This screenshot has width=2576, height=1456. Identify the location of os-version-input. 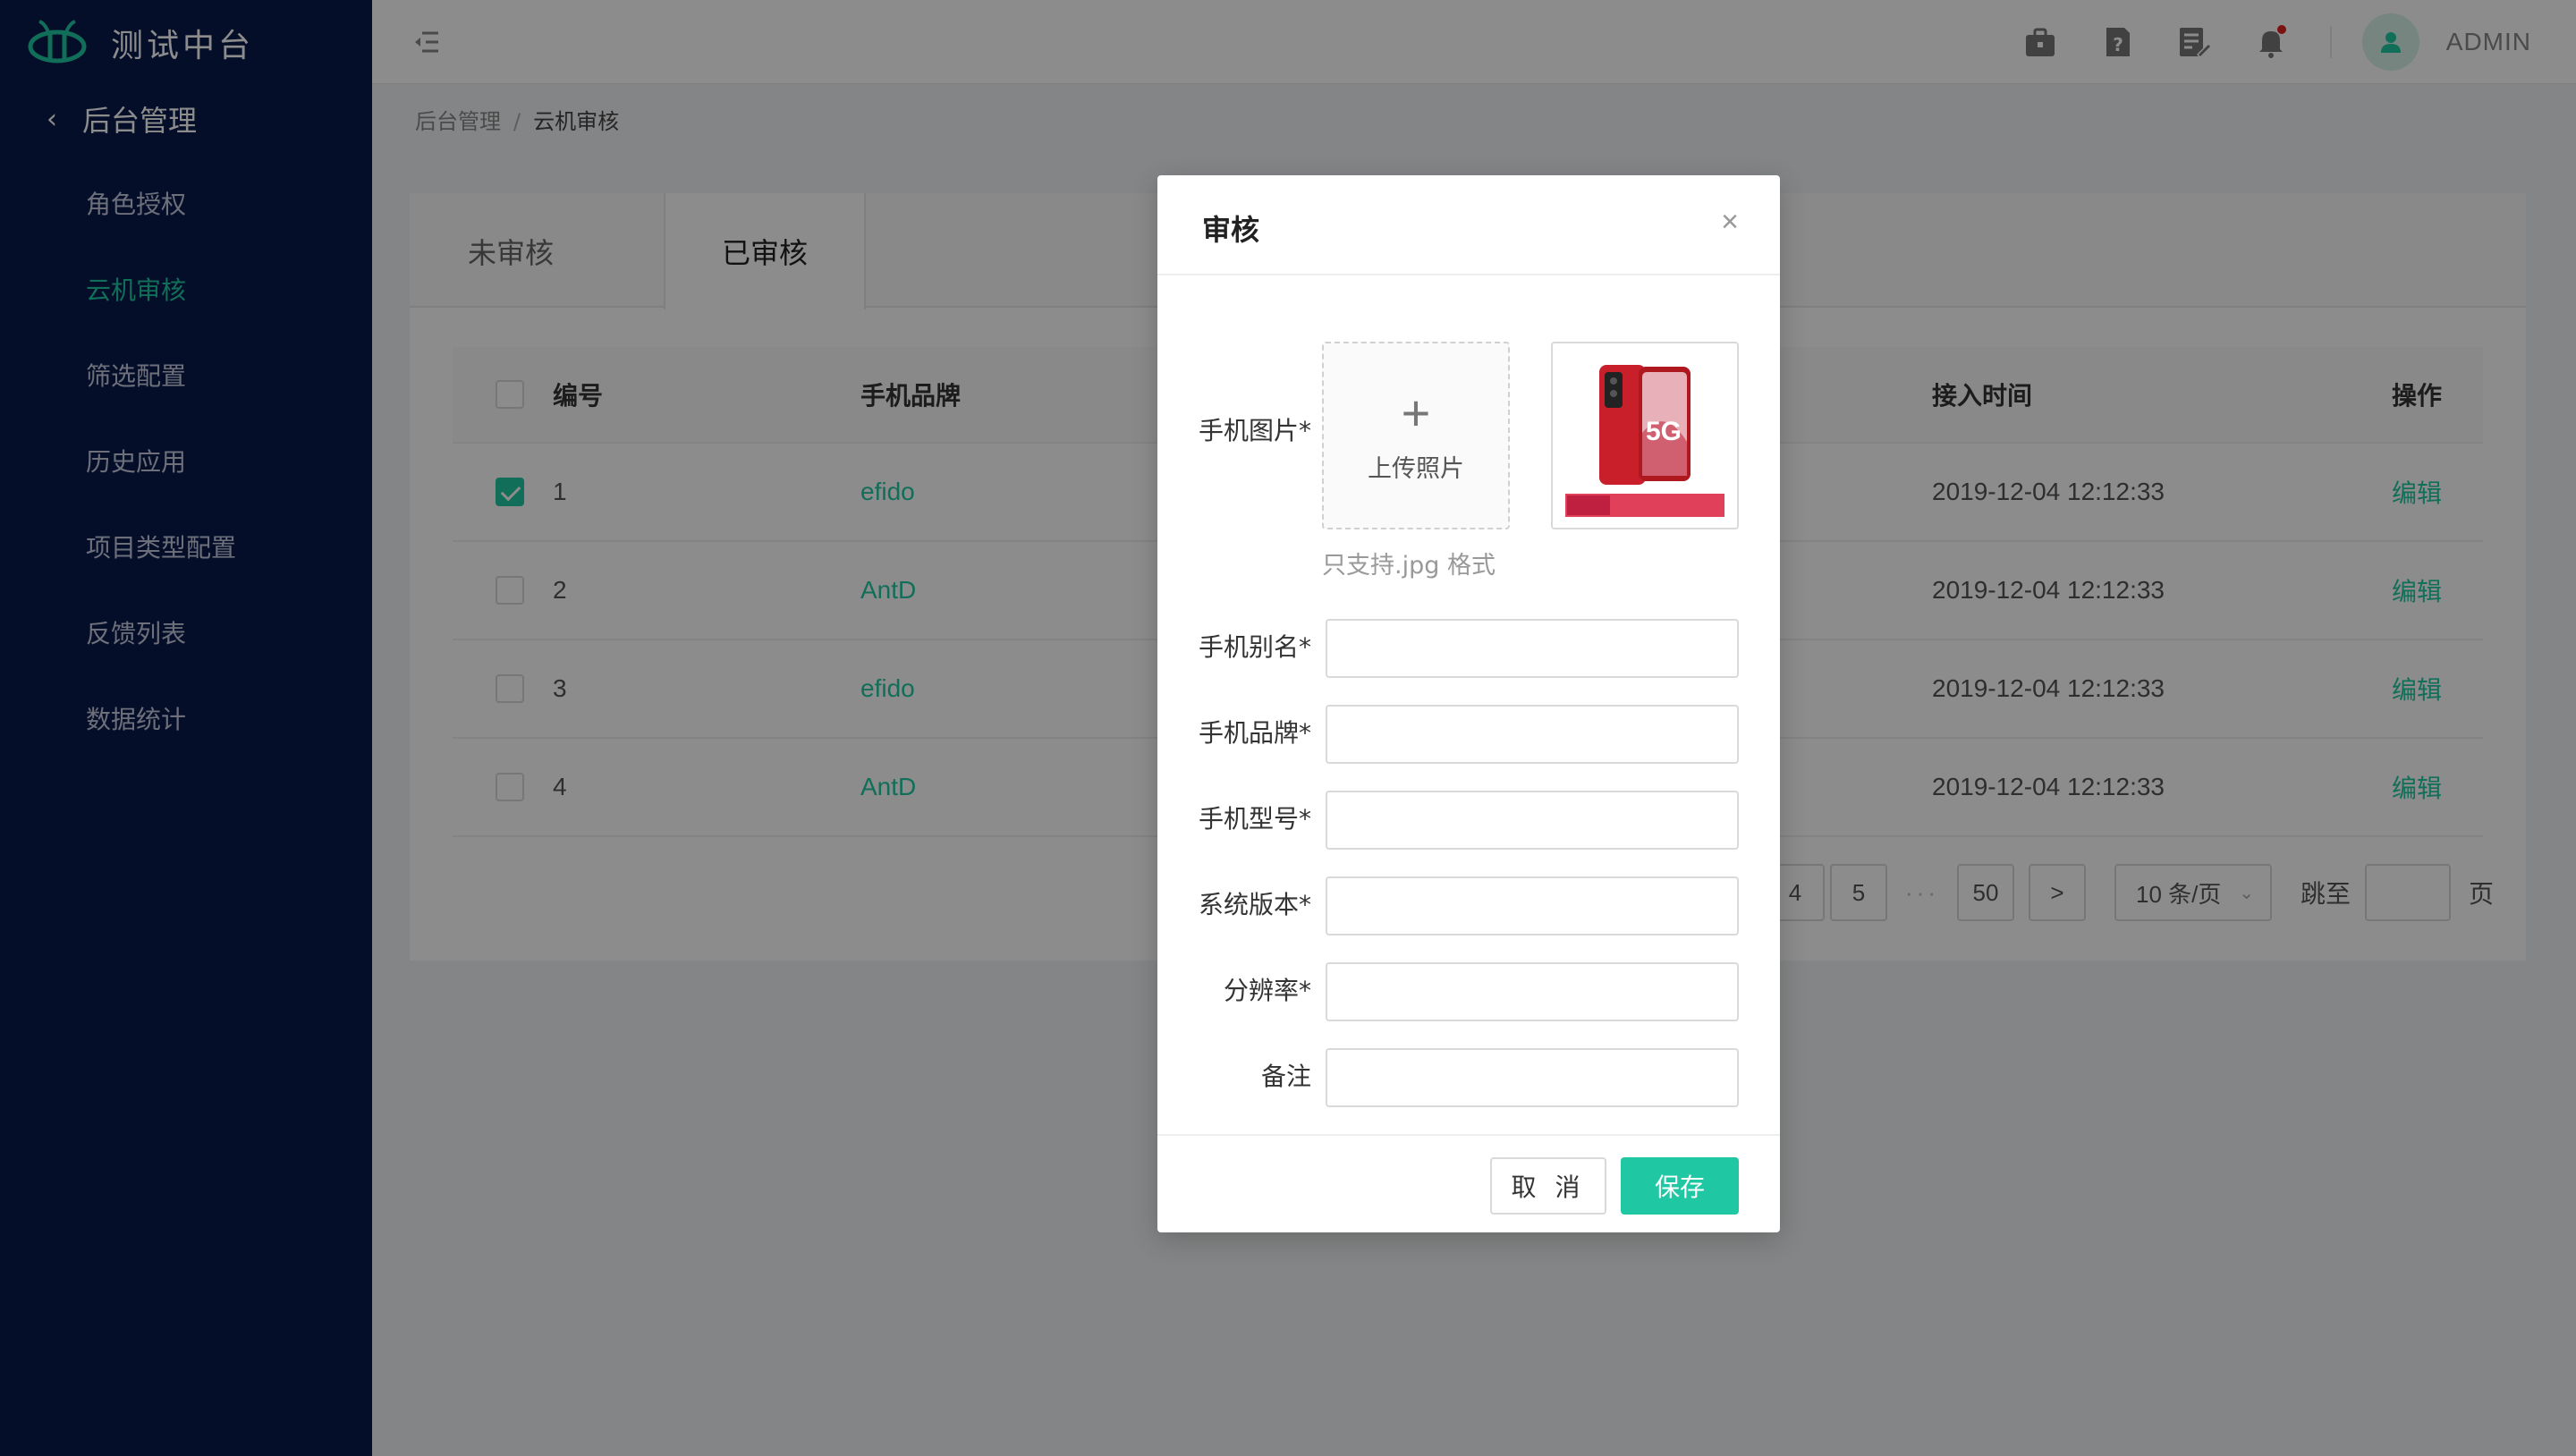
(1532, 905).